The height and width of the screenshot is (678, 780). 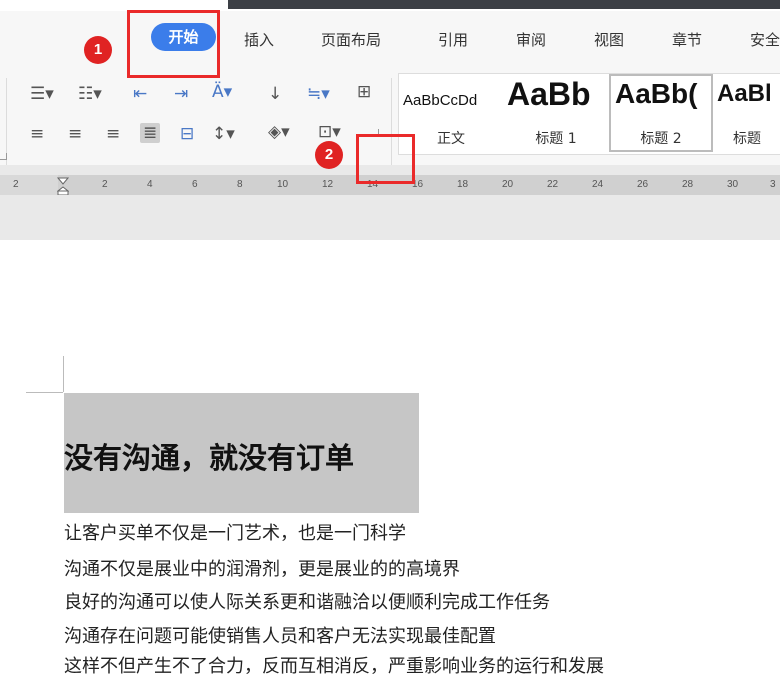 I want to click on ruler-label: 30, so click(x=733, y=184).